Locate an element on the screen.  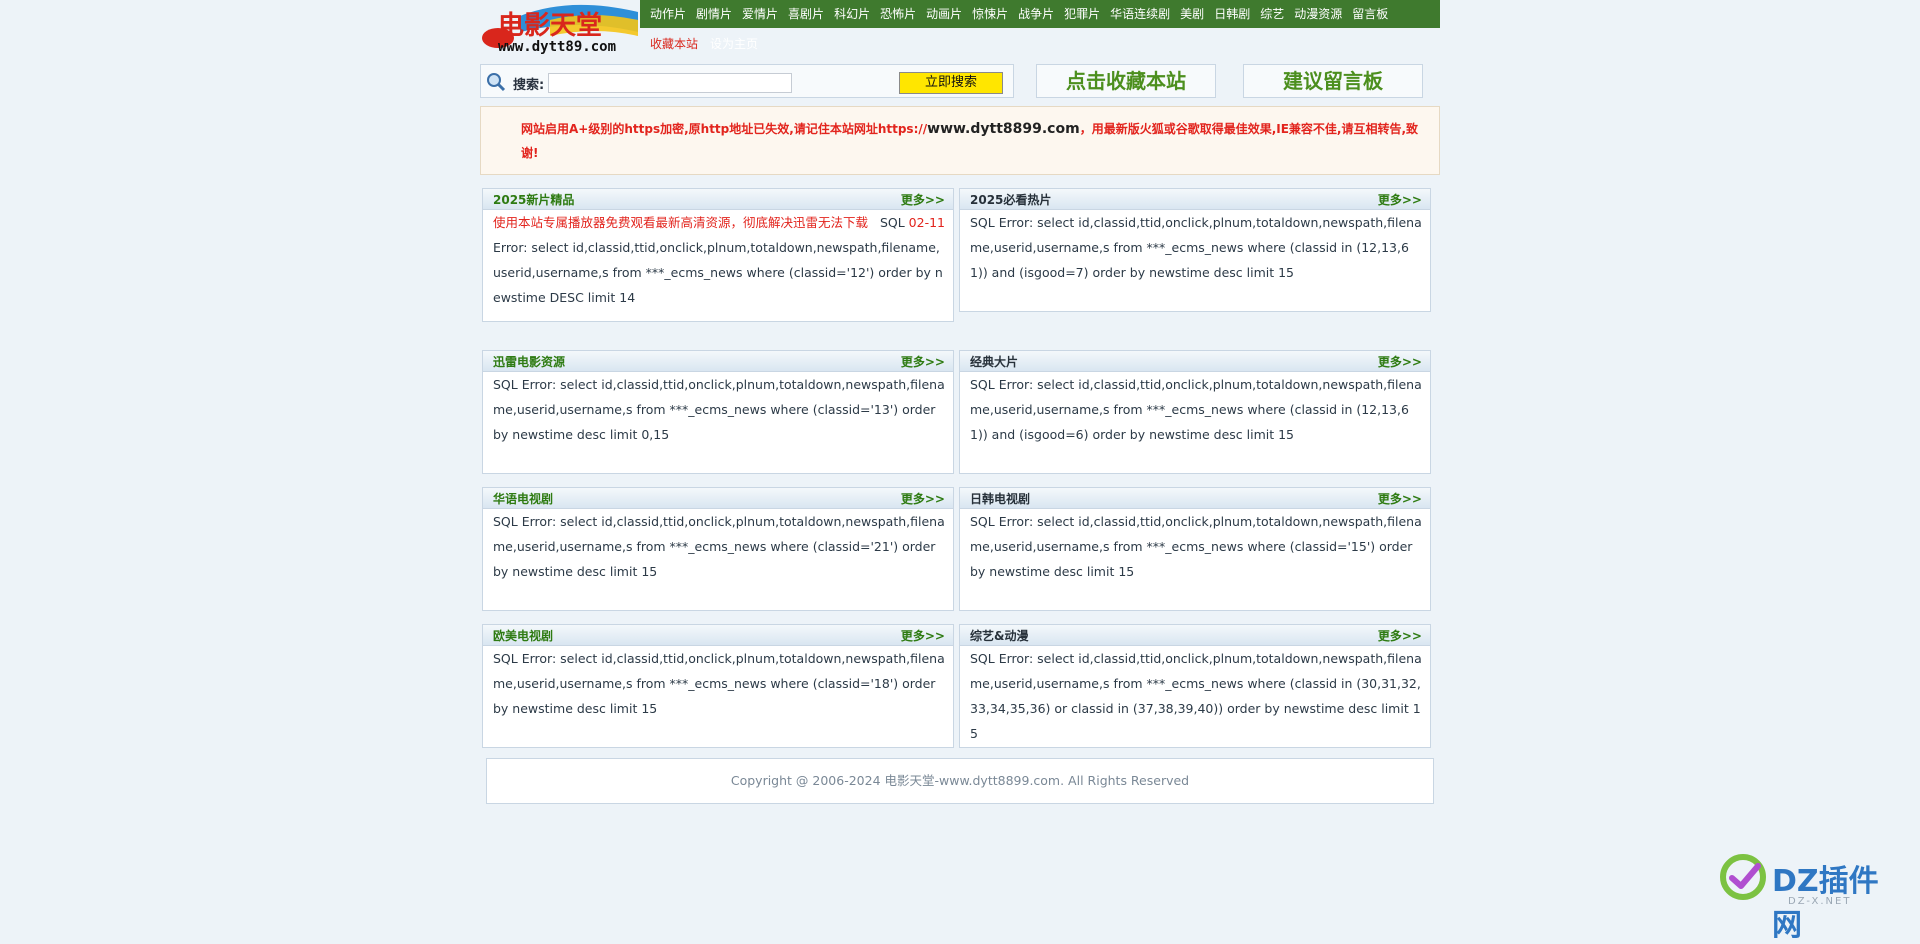
site-logo: 电影天堂 www.dytt89.com is located at coordinates (559, 28).